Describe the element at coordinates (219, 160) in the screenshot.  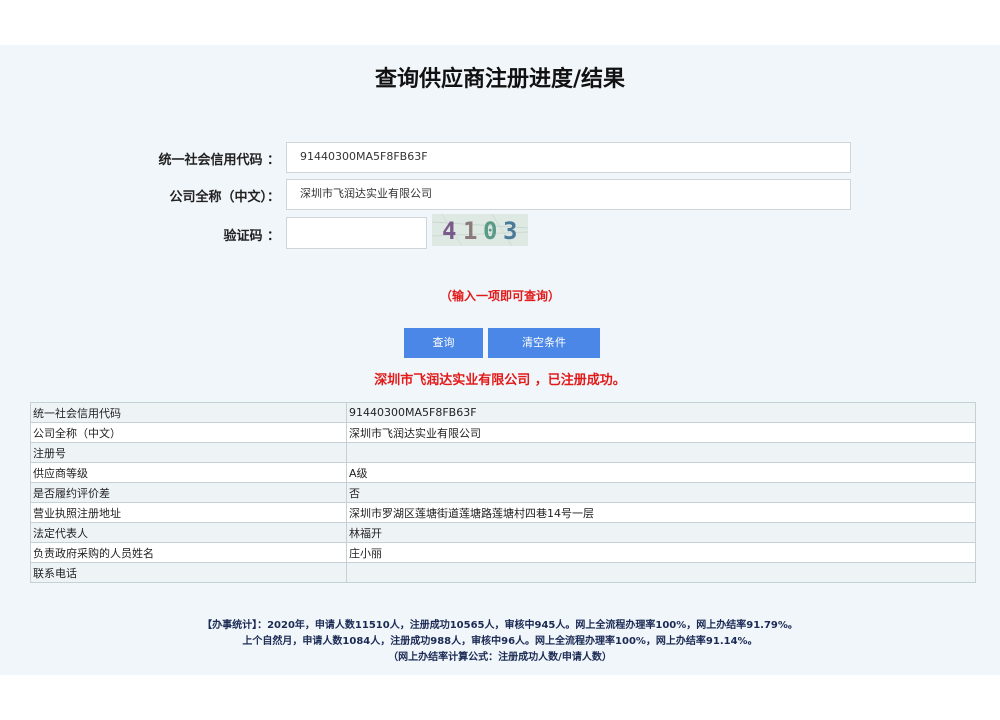
I see `credit-code-label: 统一社会信用代码 ：` at that location.